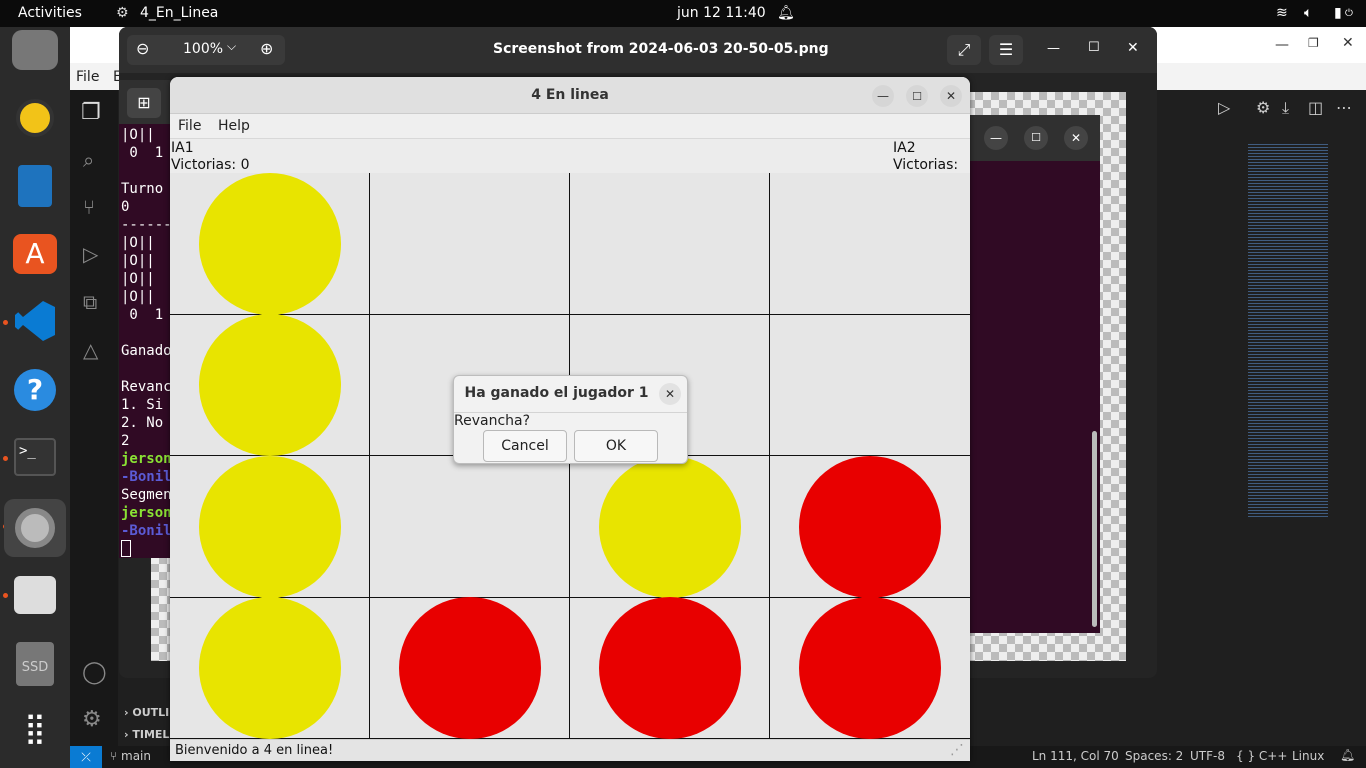  Describe the element at coordinates (35, 528) in the screenshot. I see `settings-icon` at that location.